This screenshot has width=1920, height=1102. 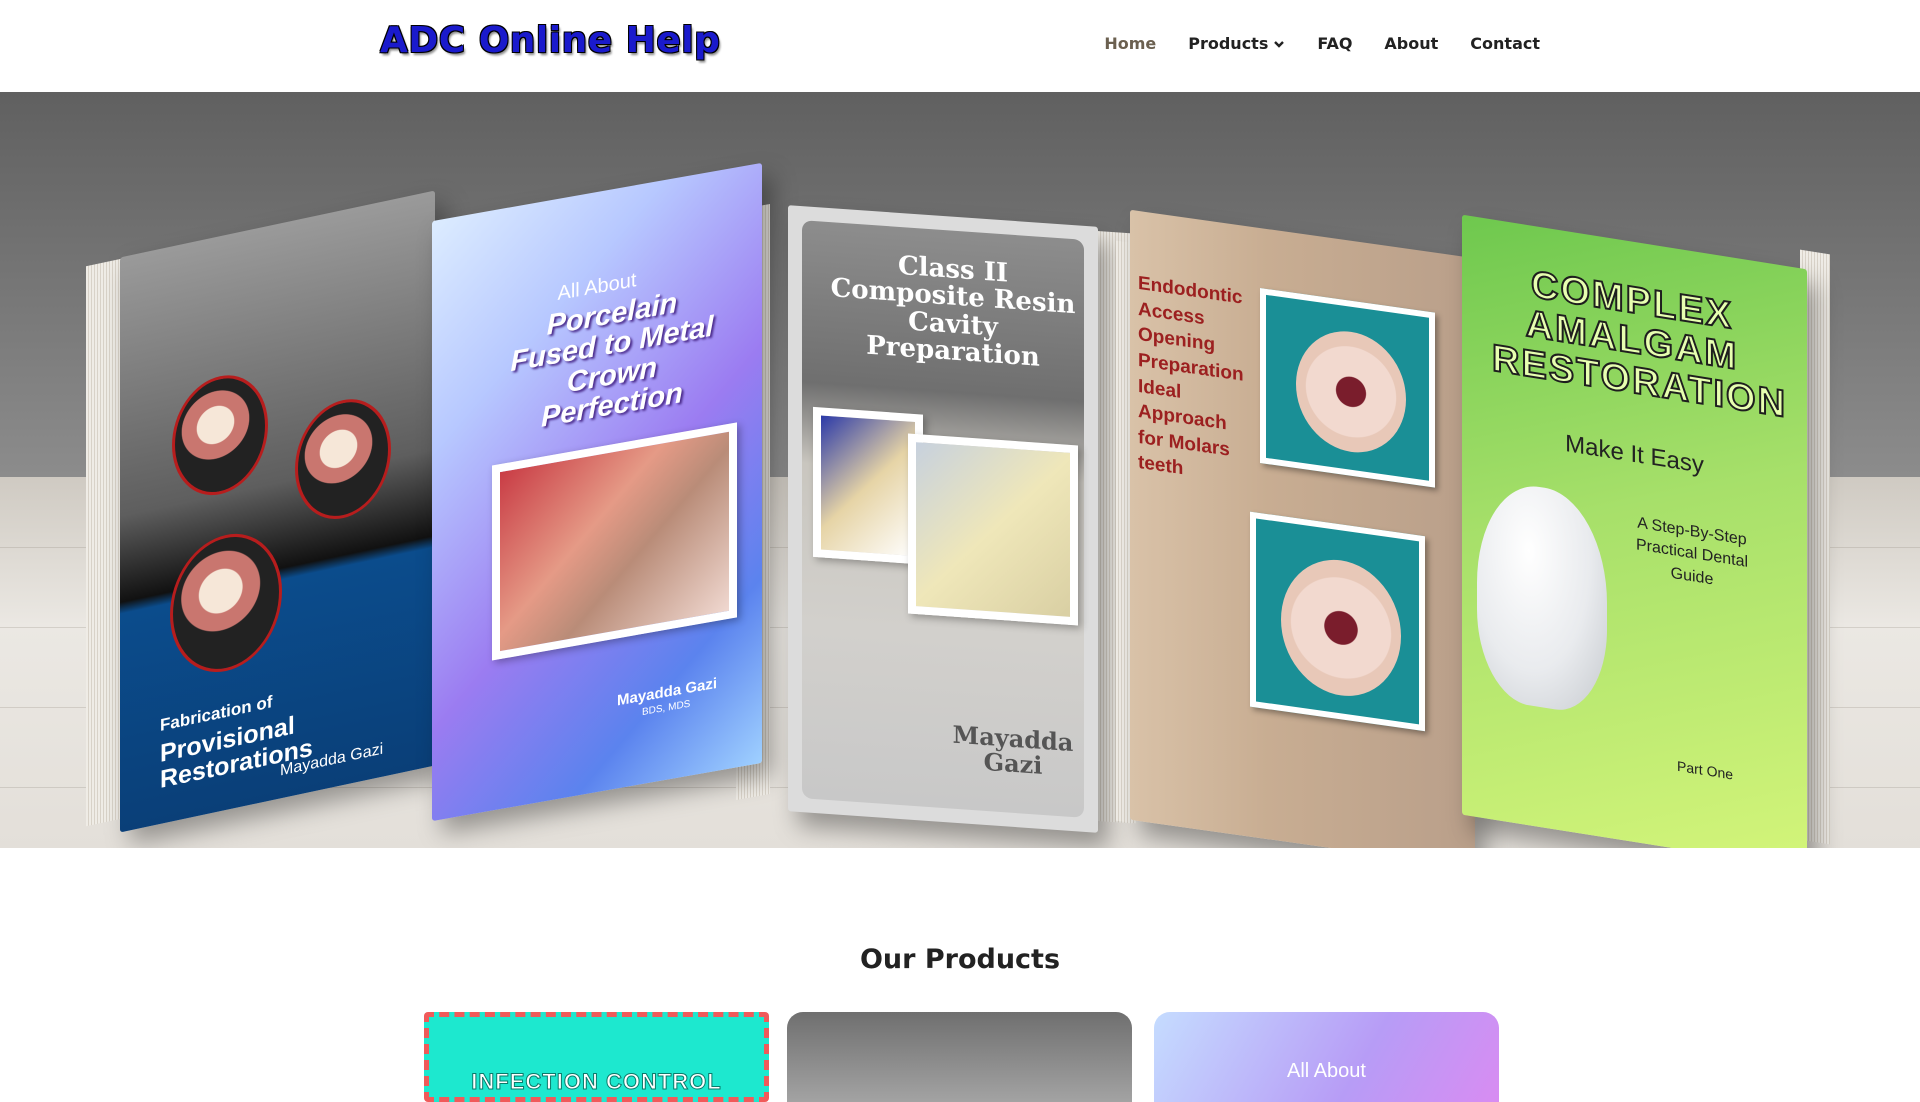 I want to click on nav-about-label: About, so click(x=1411, y=43).